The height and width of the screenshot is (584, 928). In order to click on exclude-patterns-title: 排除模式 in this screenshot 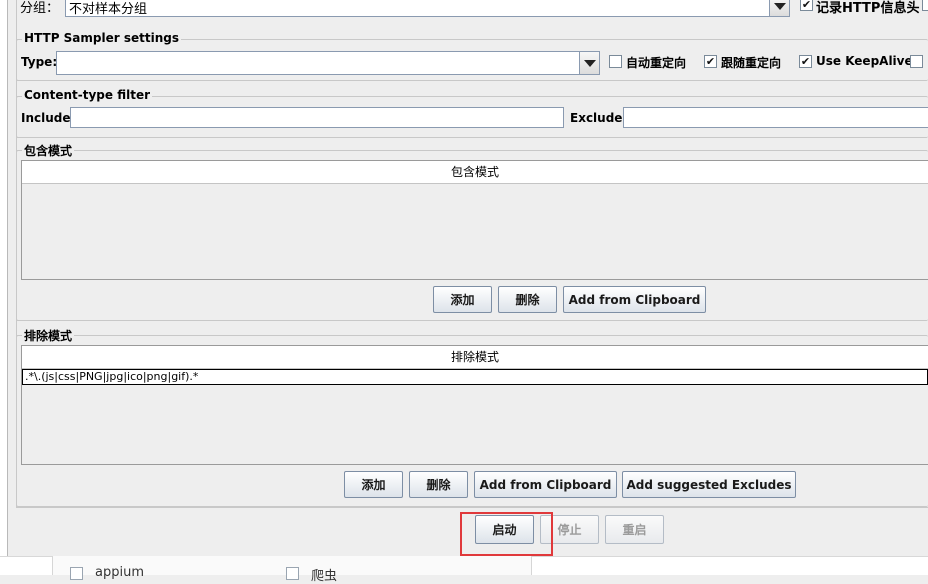, I will do `click(48, 335)`.